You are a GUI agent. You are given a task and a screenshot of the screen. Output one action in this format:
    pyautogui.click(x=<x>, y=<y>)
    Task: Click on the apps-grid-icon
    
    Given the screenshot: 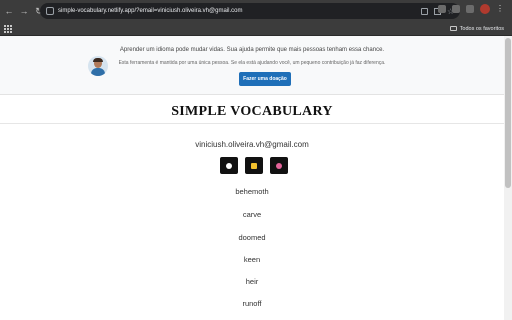 What is the action you would take?
    pyautogui.click(x=8, y=28)
    